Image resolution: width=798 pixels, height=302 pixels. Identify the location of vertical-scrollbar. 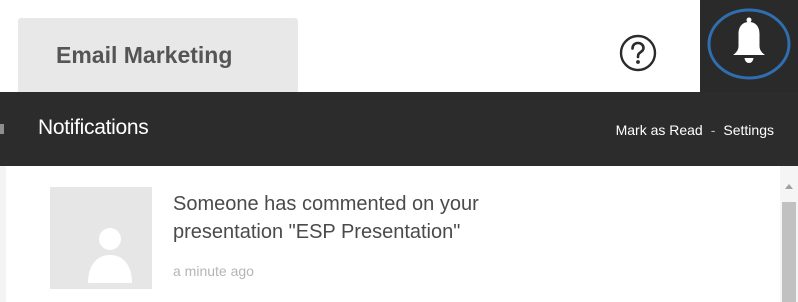
(789, 234).